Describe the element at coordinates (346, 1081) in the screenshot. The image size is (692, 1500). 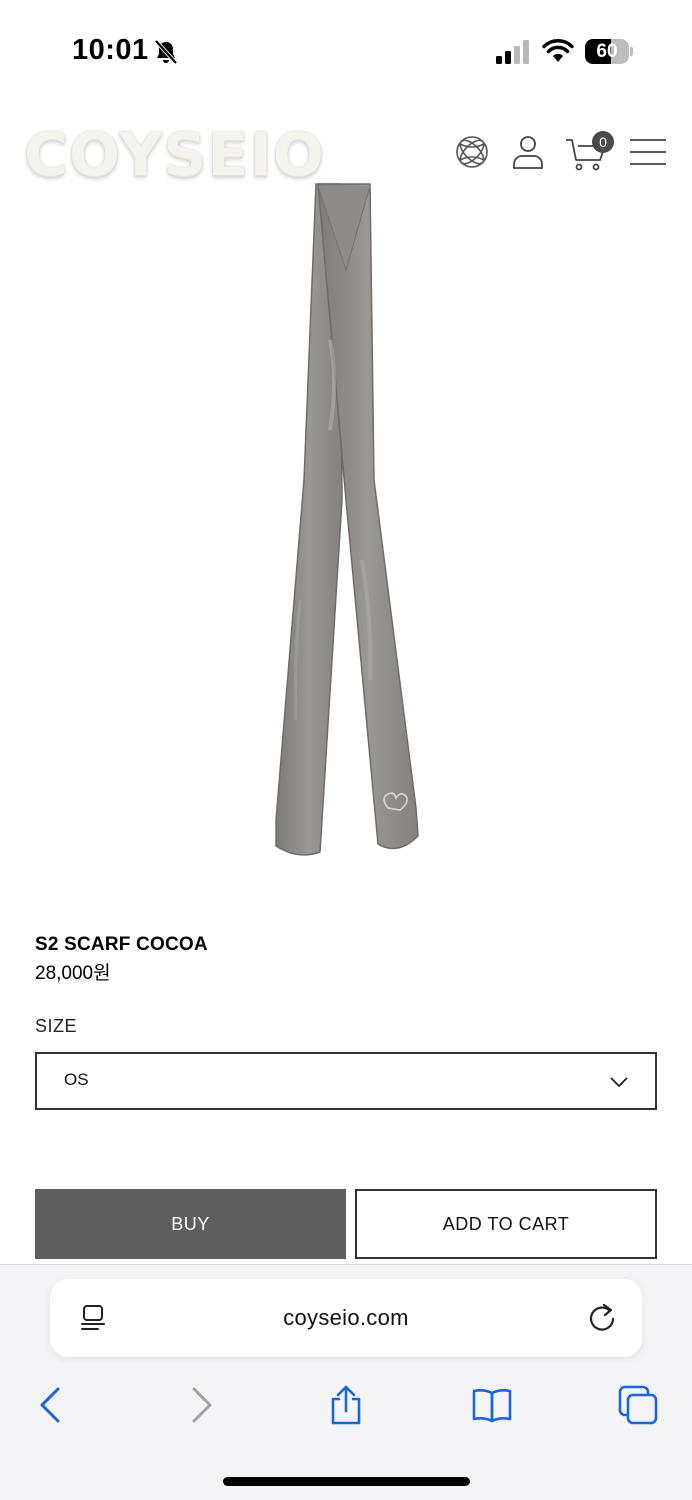
I see `size-select: OS` at that location.